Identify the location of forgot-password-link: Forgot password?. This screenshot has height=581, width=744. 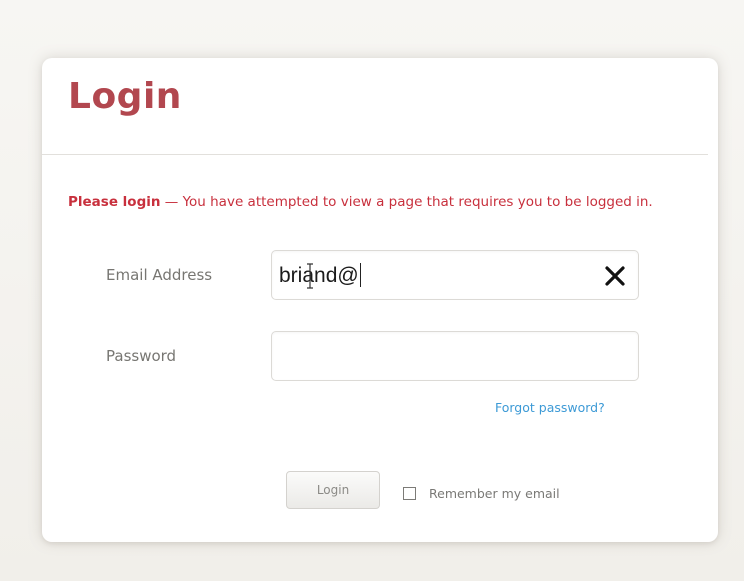
(550, 407).